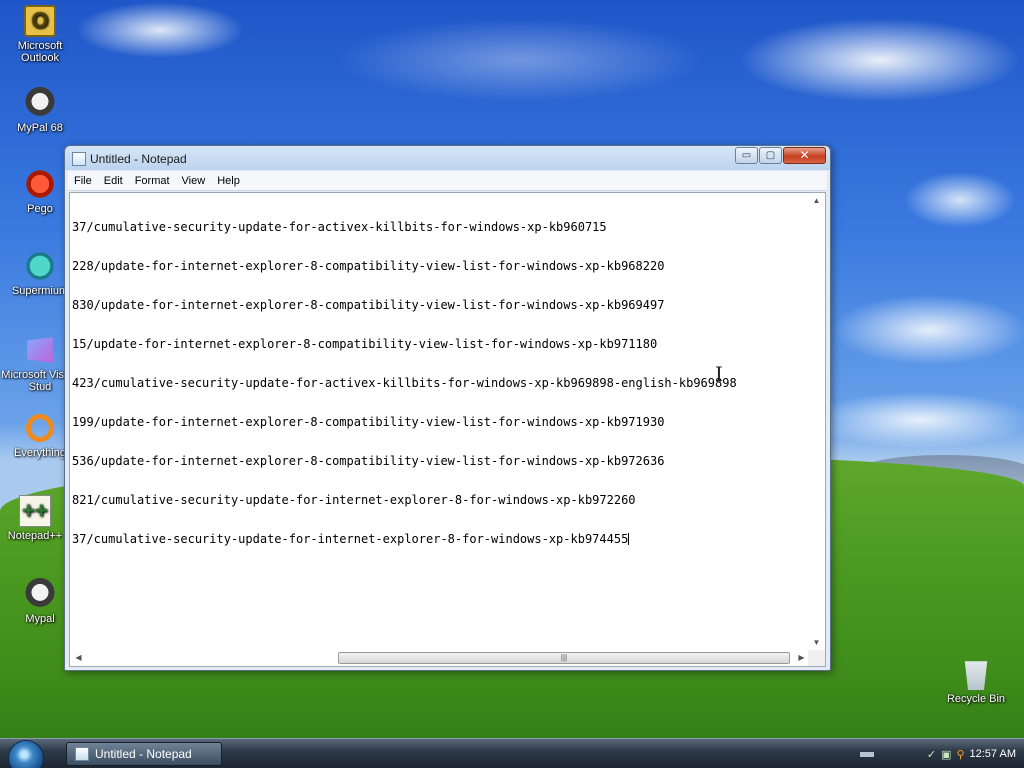 The height and width of the screenshot is (768, 1024). I want to click on text-caret, so click(629, 539).